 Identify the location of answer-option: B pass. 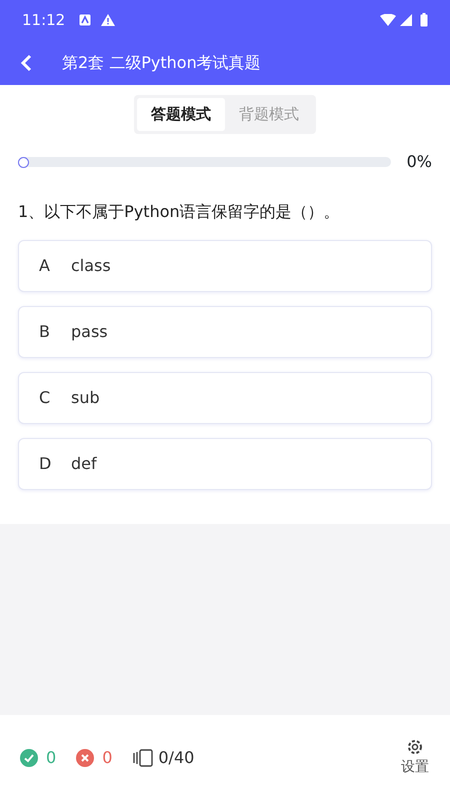
(225, 332).